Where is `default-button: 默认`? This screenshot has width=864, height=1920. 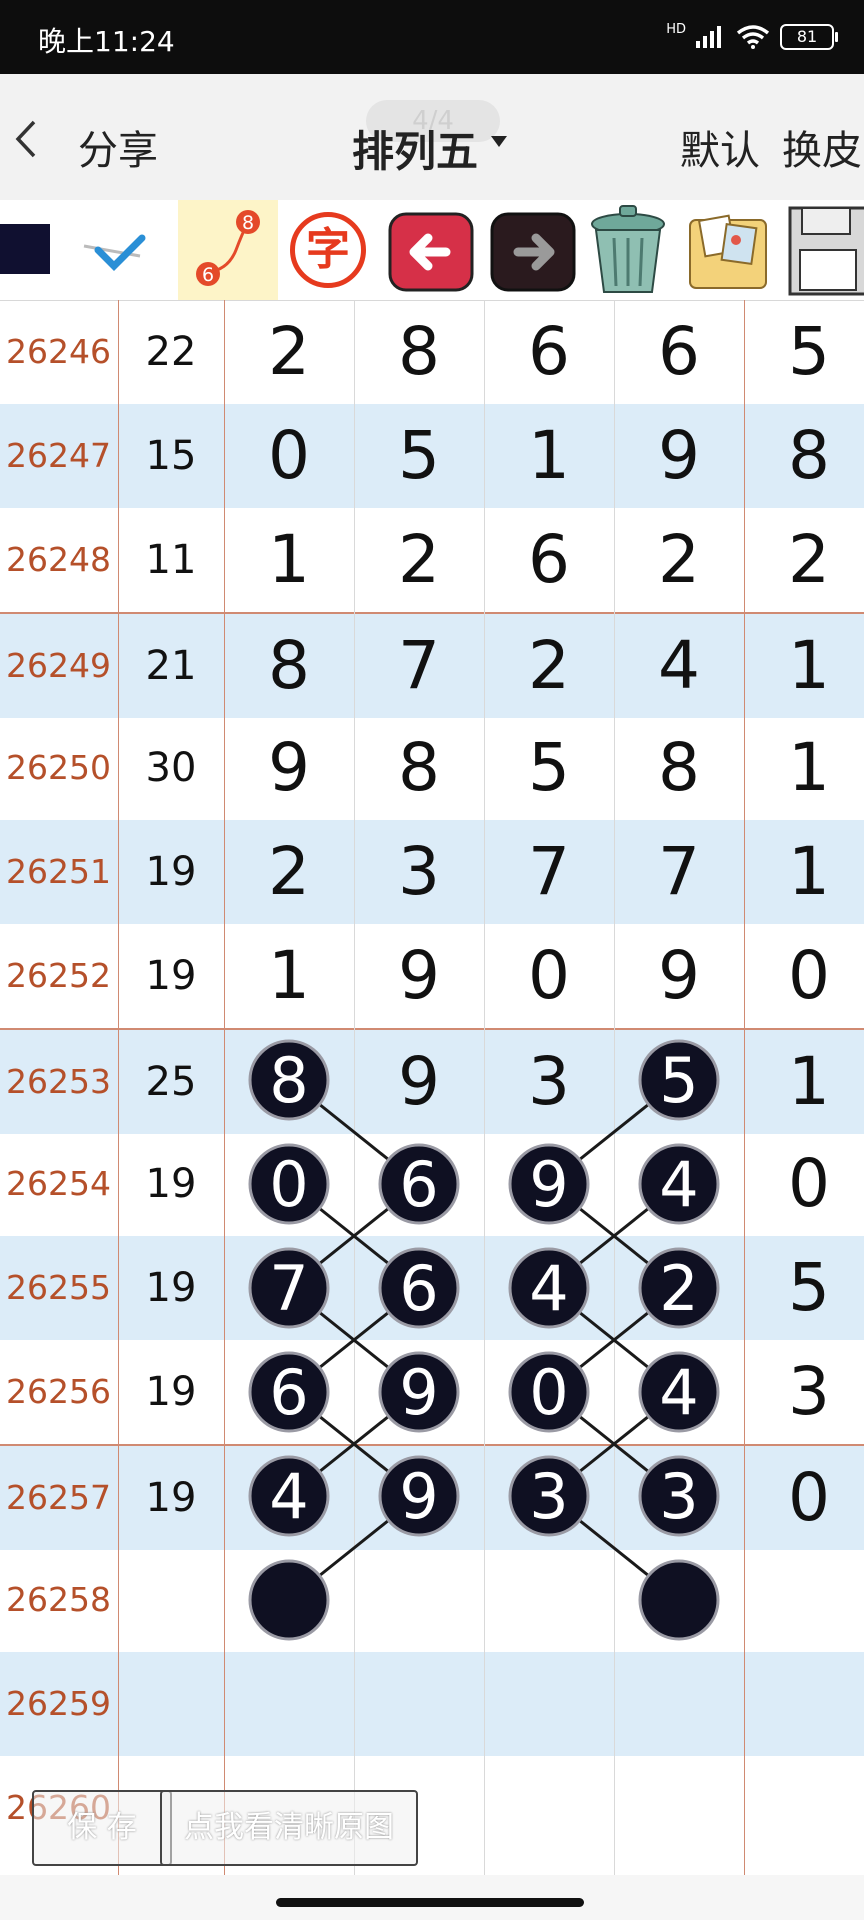
default-button: 默认 is located at coordinates (720, 147).